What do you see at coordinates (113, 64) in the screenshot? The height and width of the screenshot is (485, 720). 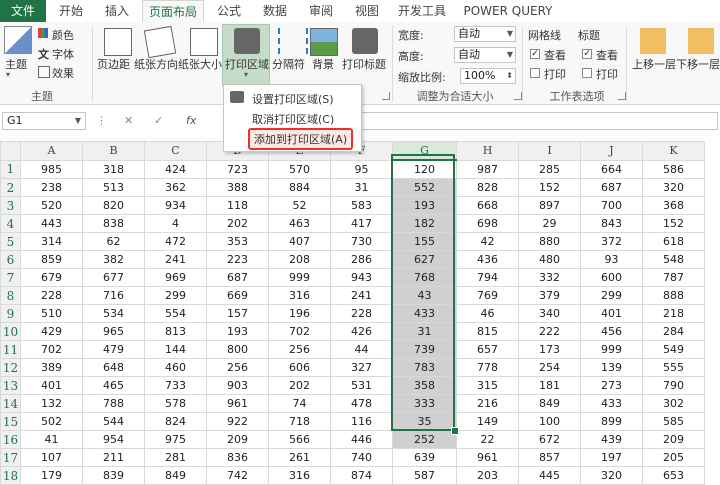 I see `margins-button: 页边距` at bounding box center [113, 64].